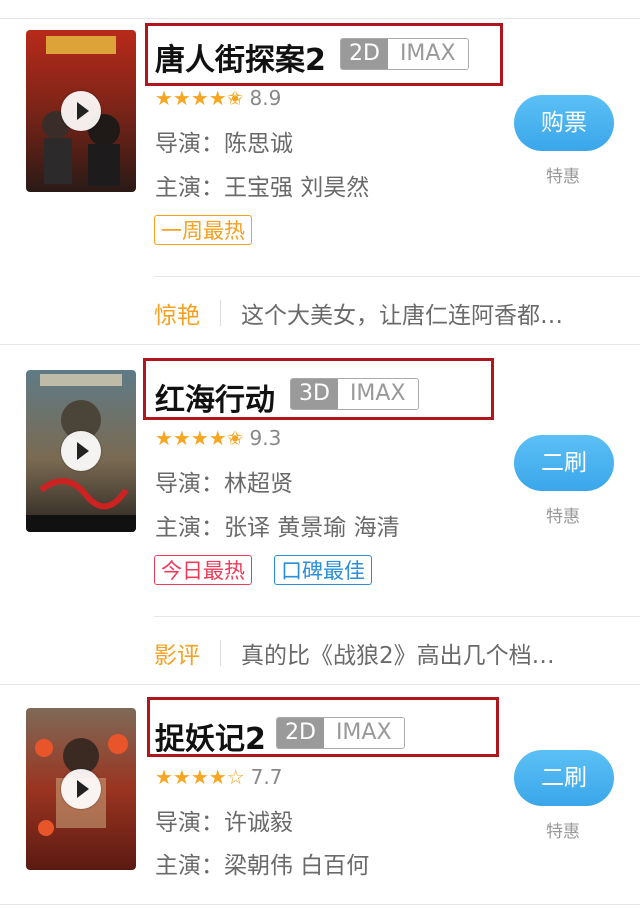 Image resolution: width=640 pixels, height=909 pixels. Describe the element at coordinates (314, 394) in the screenshot. I see `format-3d: 3D` at that location.